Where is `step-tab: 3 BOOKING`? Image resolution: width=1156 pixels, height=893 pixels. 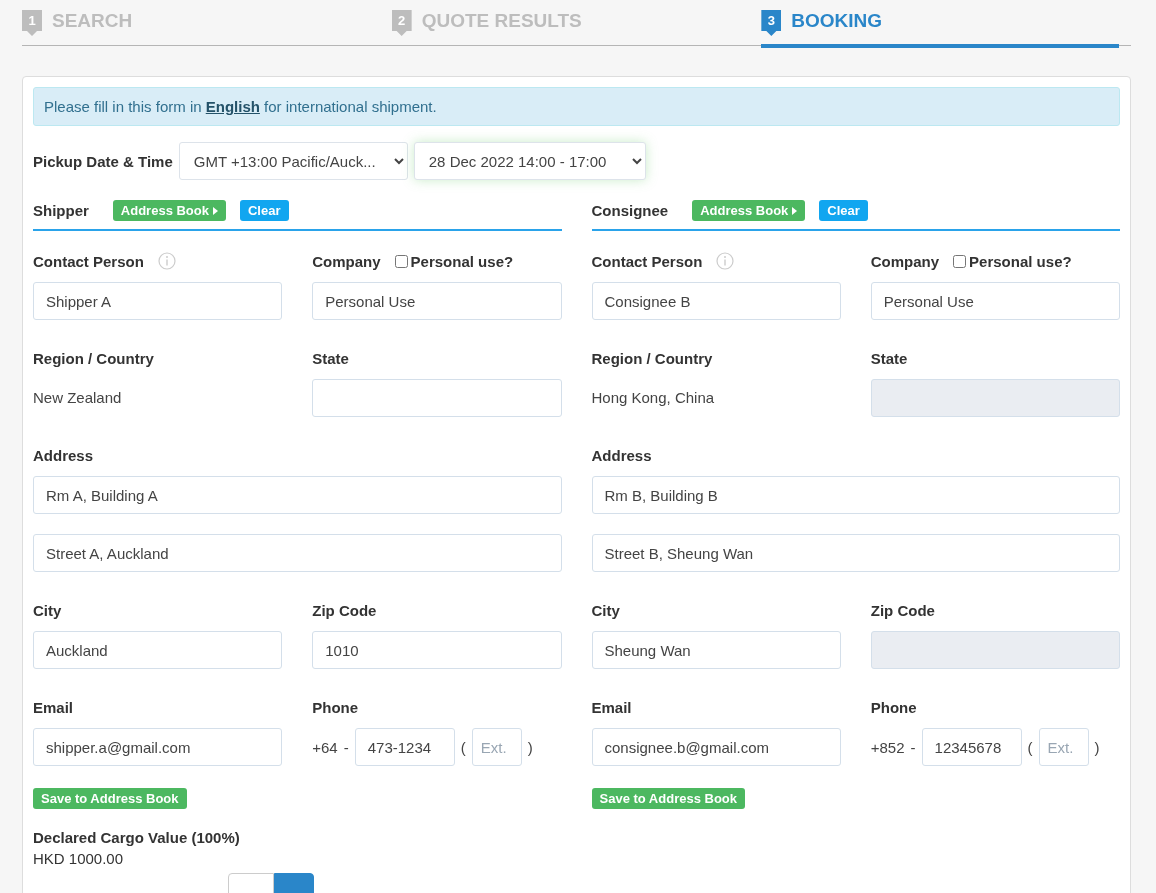
step-tab: 3 BOOKING is located at coordinates (940, 24).